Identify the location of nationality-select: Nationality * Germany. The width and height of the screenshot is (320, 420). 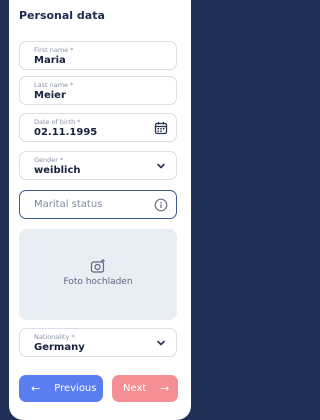
(98, 342).